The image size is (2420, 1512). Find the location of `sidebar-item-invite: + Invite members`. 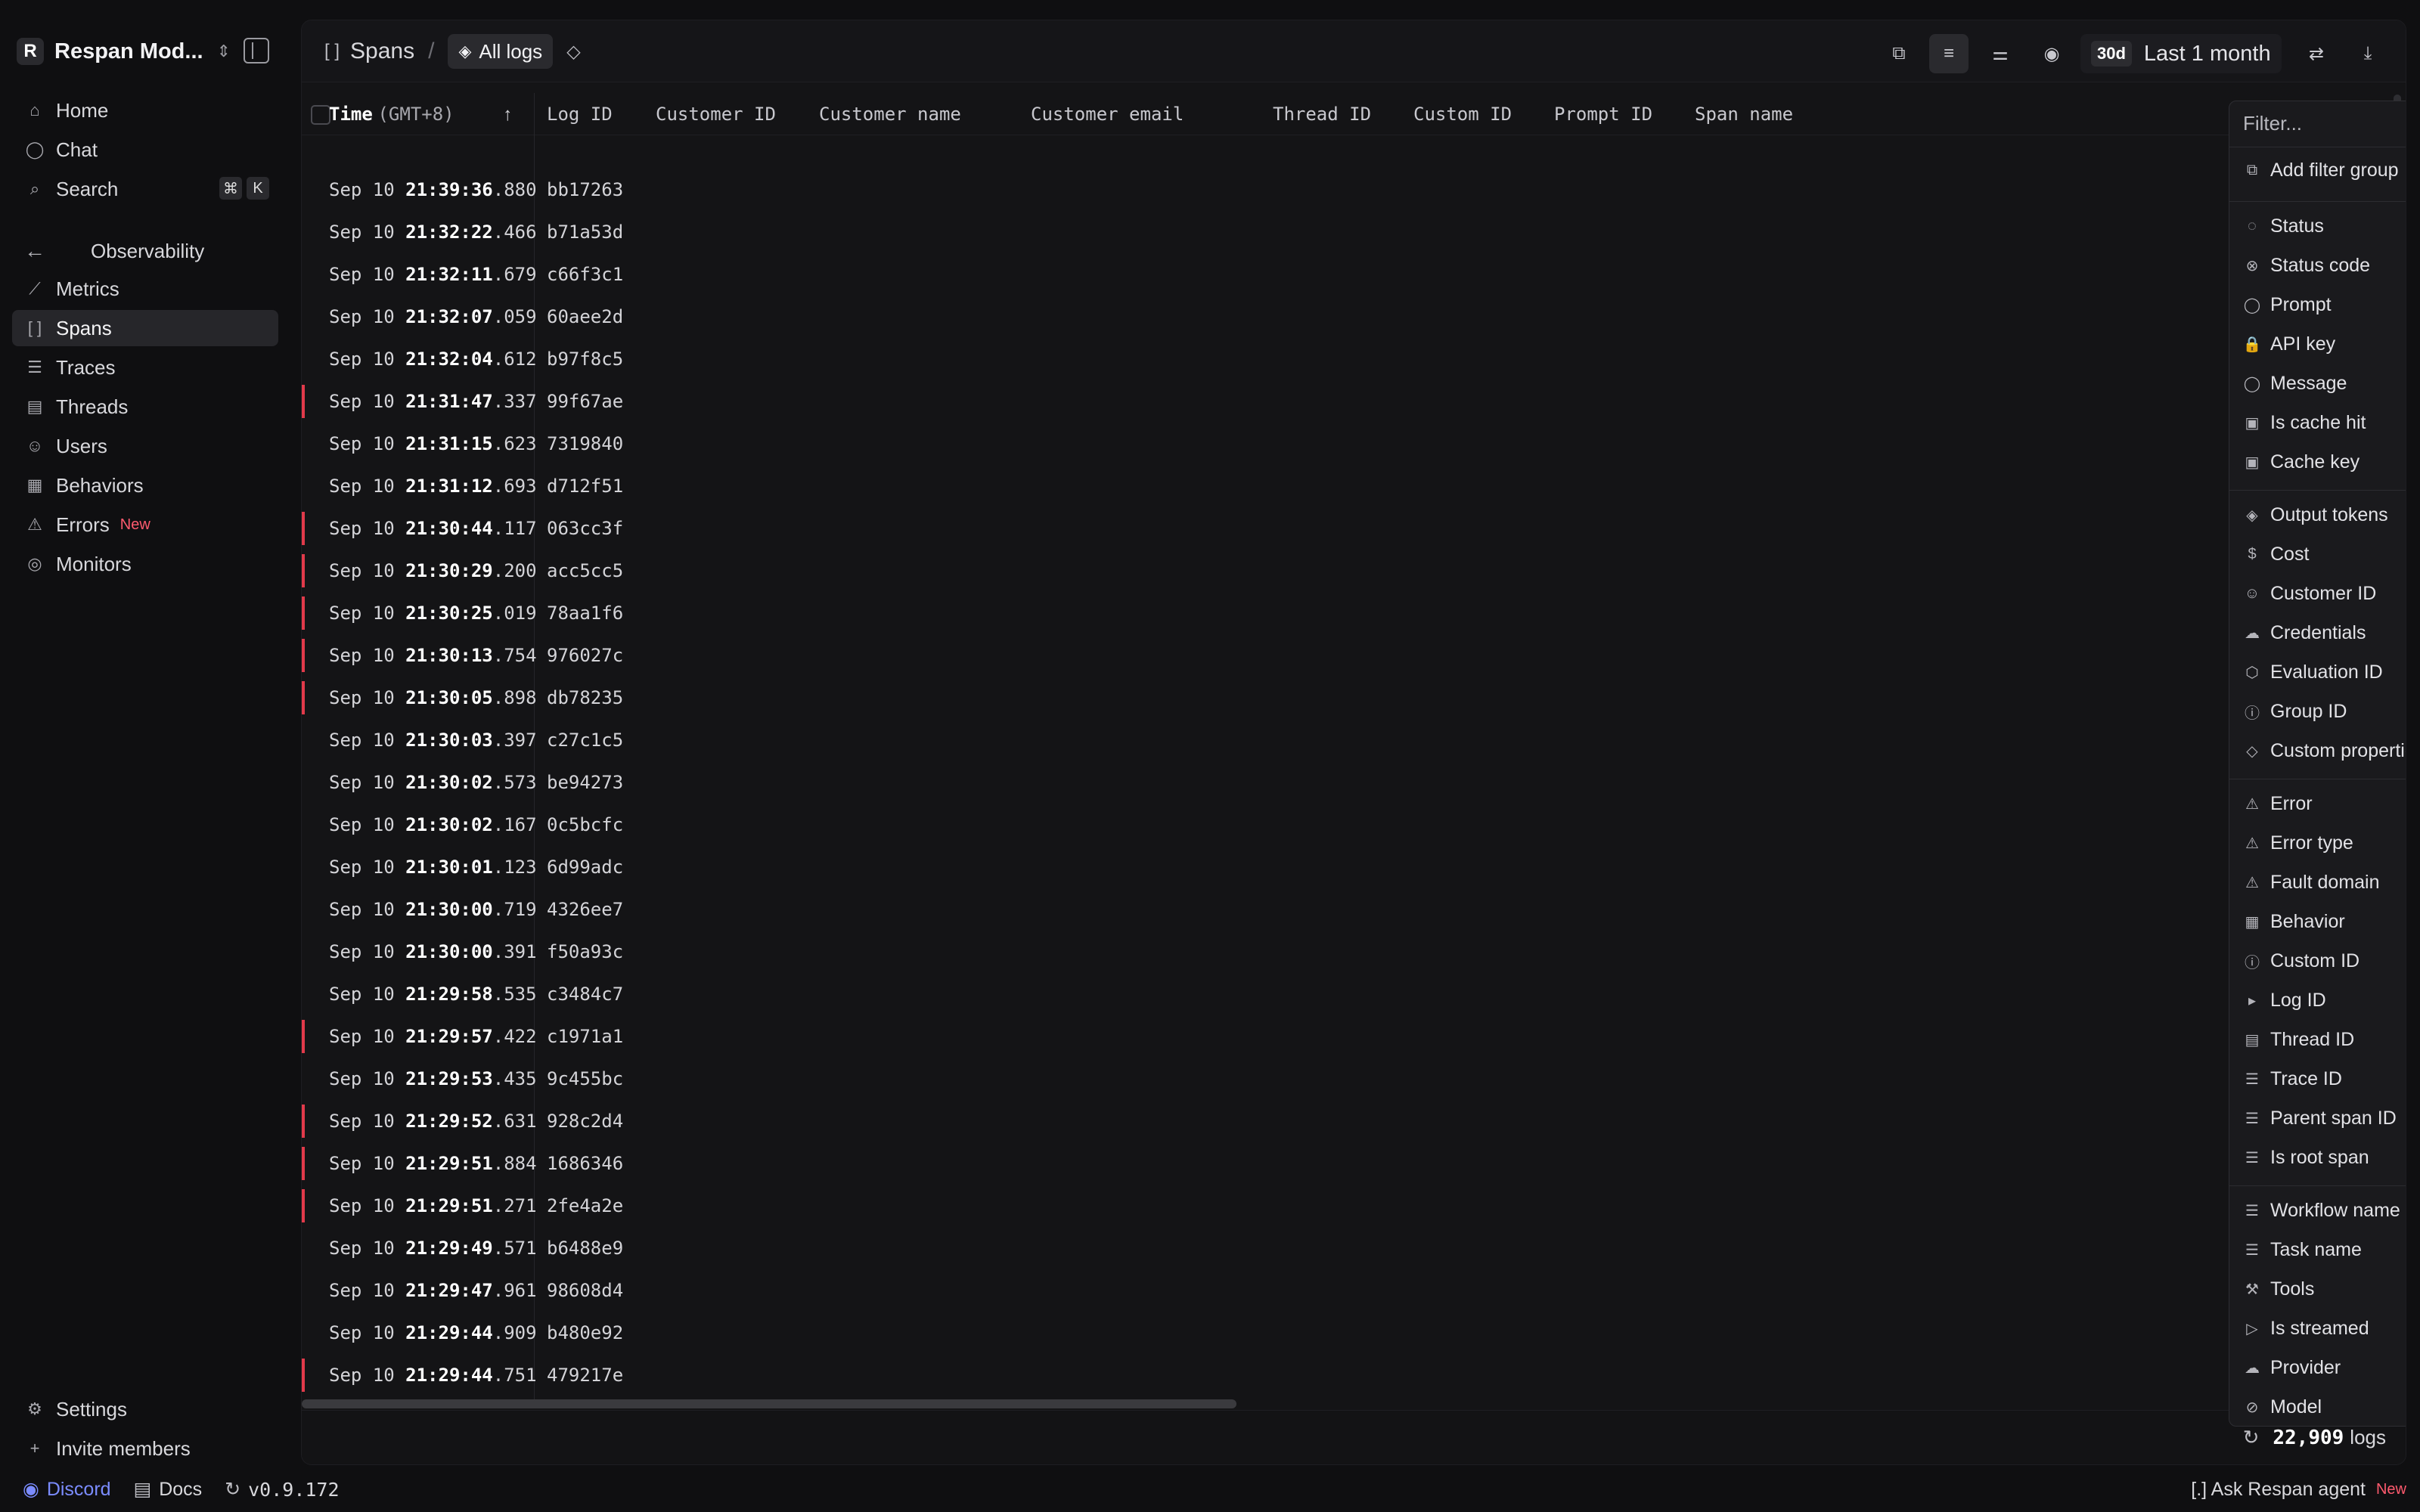

sidebar-item-invite: + Invite members is located at coordinates (145, 1449).